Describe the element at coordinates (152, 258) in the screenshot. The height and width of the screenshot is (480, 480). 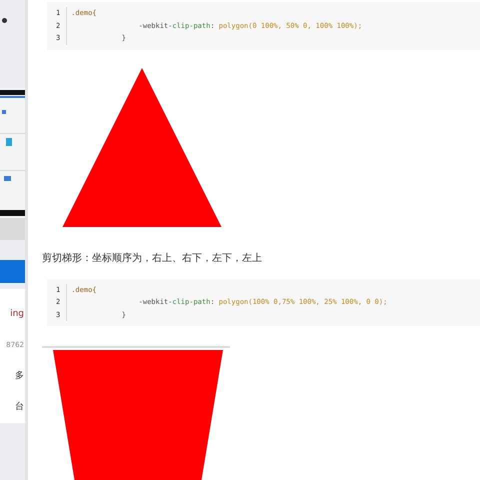
I see `caption-text: 剪切梯形：坐标顺序为，右上、右下，左下，左上` at that location.